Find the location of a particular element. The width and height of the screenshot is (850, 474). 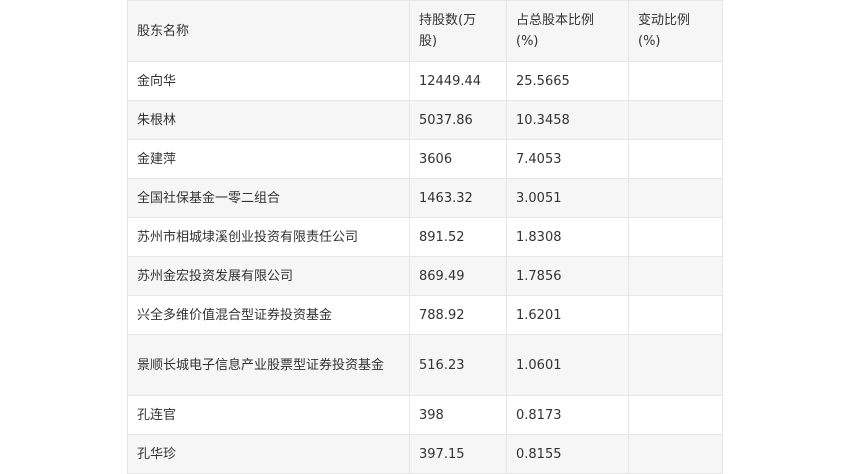

cell-shares: 3606 is located at coordinates (458, 159).